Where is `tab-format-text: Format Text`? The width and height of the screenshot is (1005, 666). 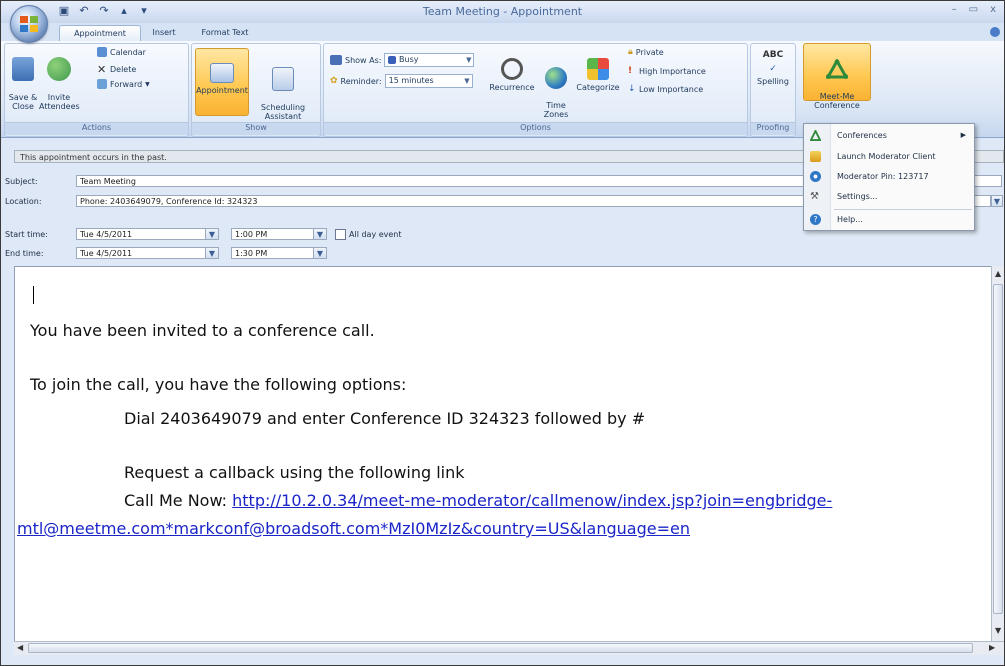
tab-format-text: Format Text is located at coordinates (225, 33).